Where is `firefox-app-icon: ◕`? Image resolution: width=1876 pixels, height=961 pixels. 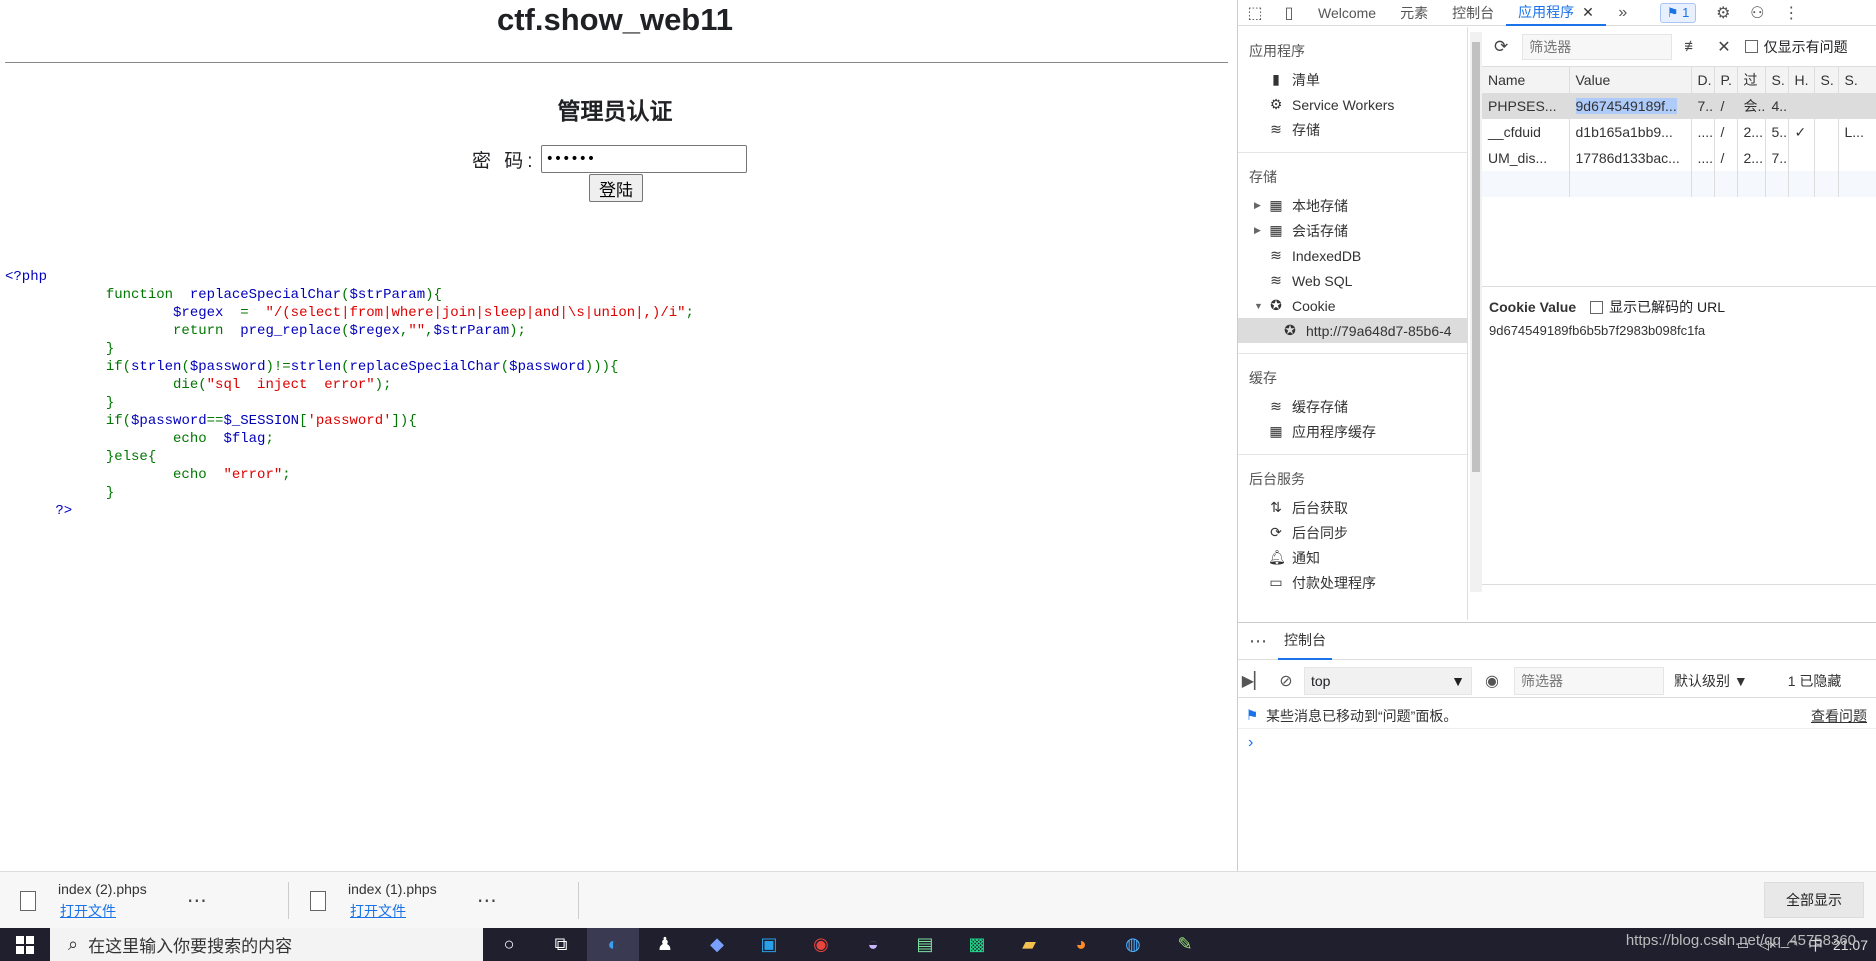 firefox-app-icon: ◕ is located at coordinates (1081, 944).